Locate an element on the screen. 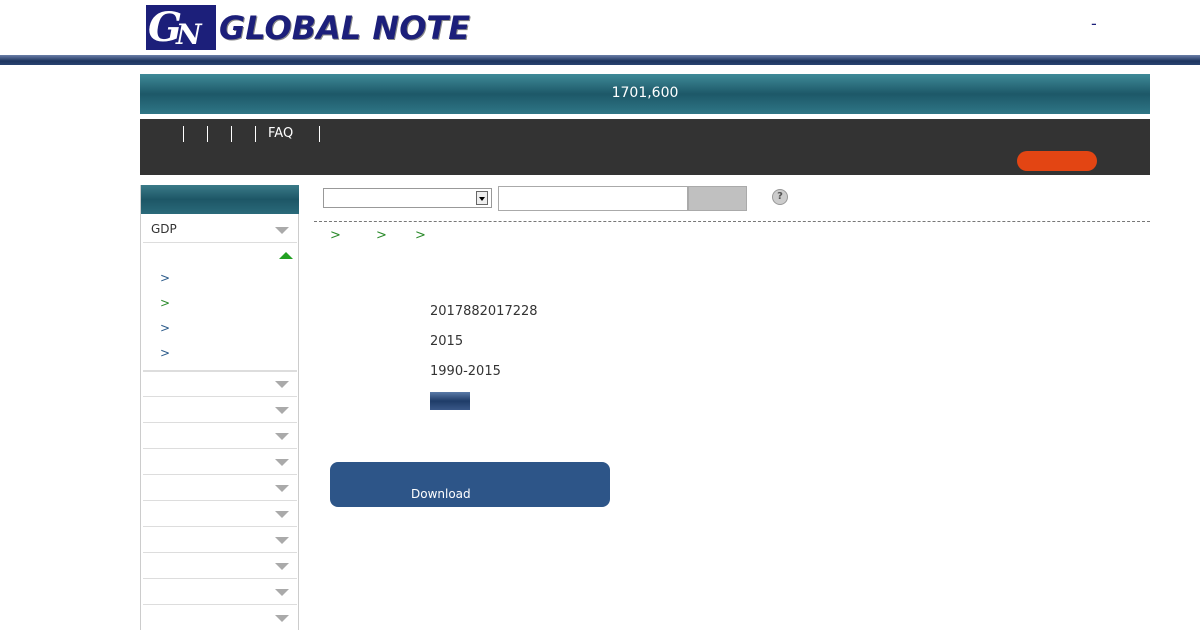 Image resolution: width=1200 pixels, height=630 pixels. header-divider-bar is located at coordinates (600, 60).